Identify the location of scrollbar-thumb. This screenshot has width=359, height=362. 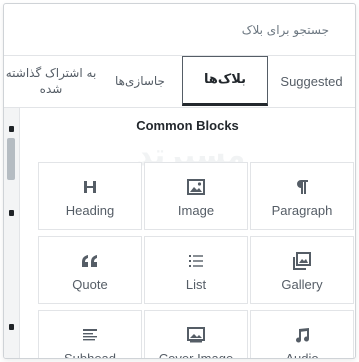
(11, 159).